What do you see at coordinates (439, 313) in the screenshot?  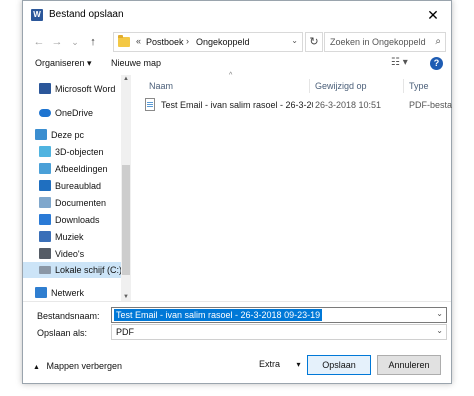 I see `filename-dropdown-icon: ⌄` at bounding box center [439, 313].